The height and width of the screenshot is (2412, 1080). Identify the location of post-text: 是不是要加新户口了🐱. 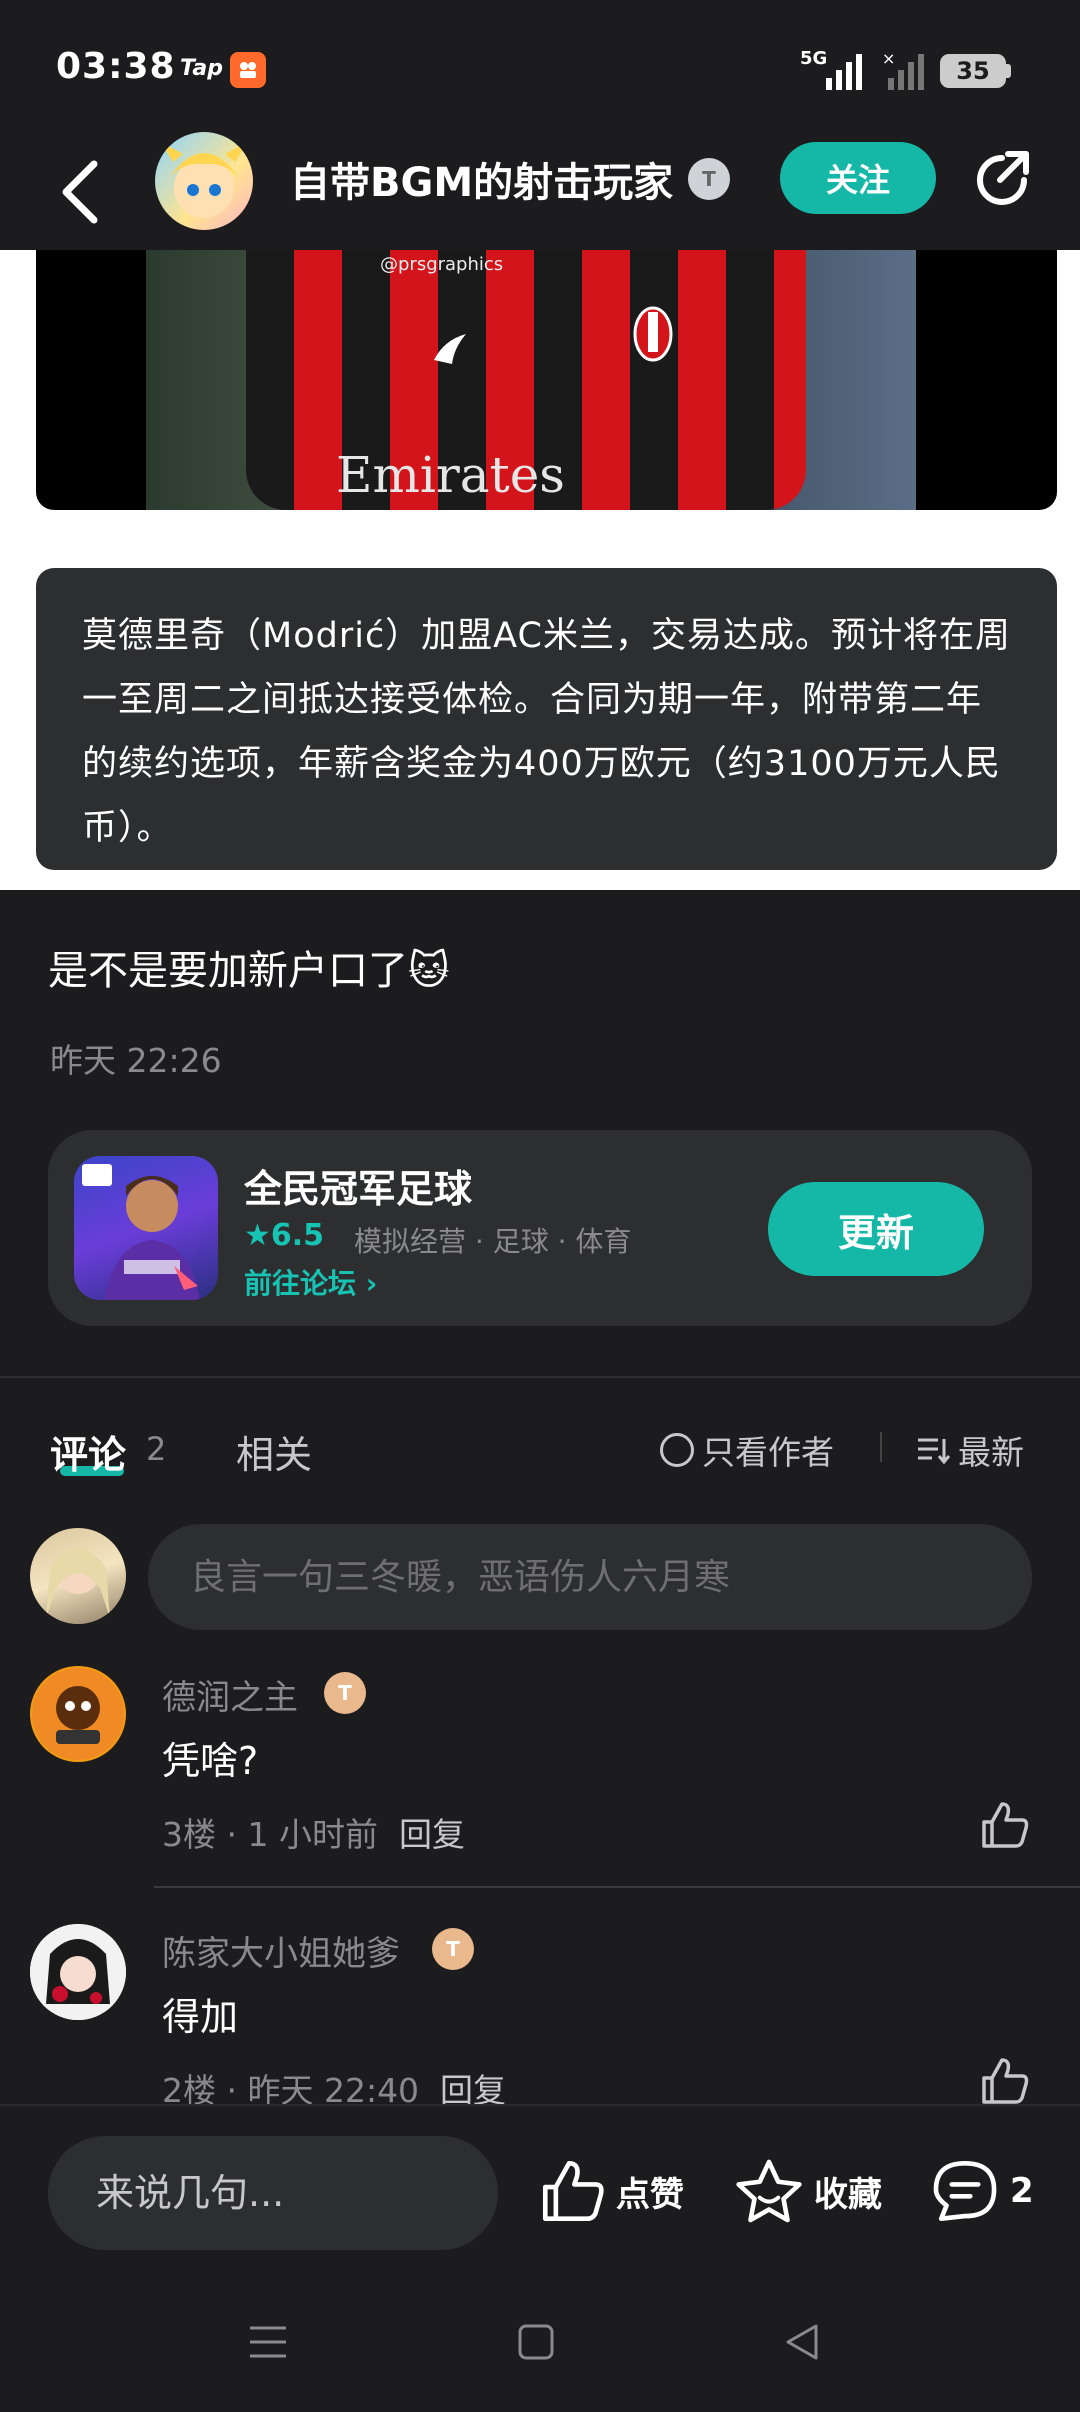
(249, 967).